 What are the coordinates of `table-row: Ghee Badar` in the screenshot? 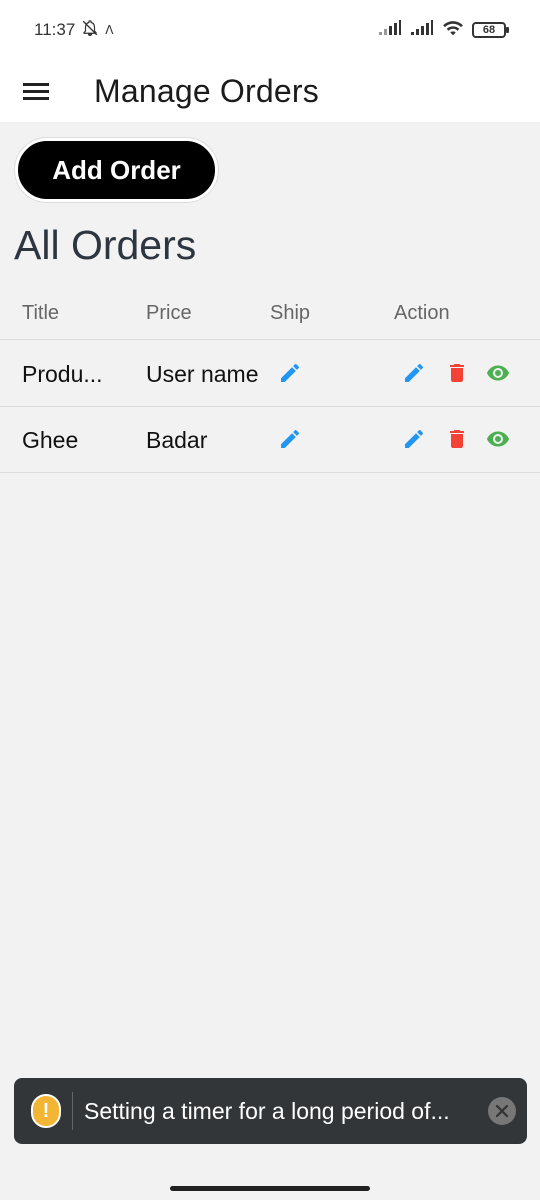 It's located at (270, 440).